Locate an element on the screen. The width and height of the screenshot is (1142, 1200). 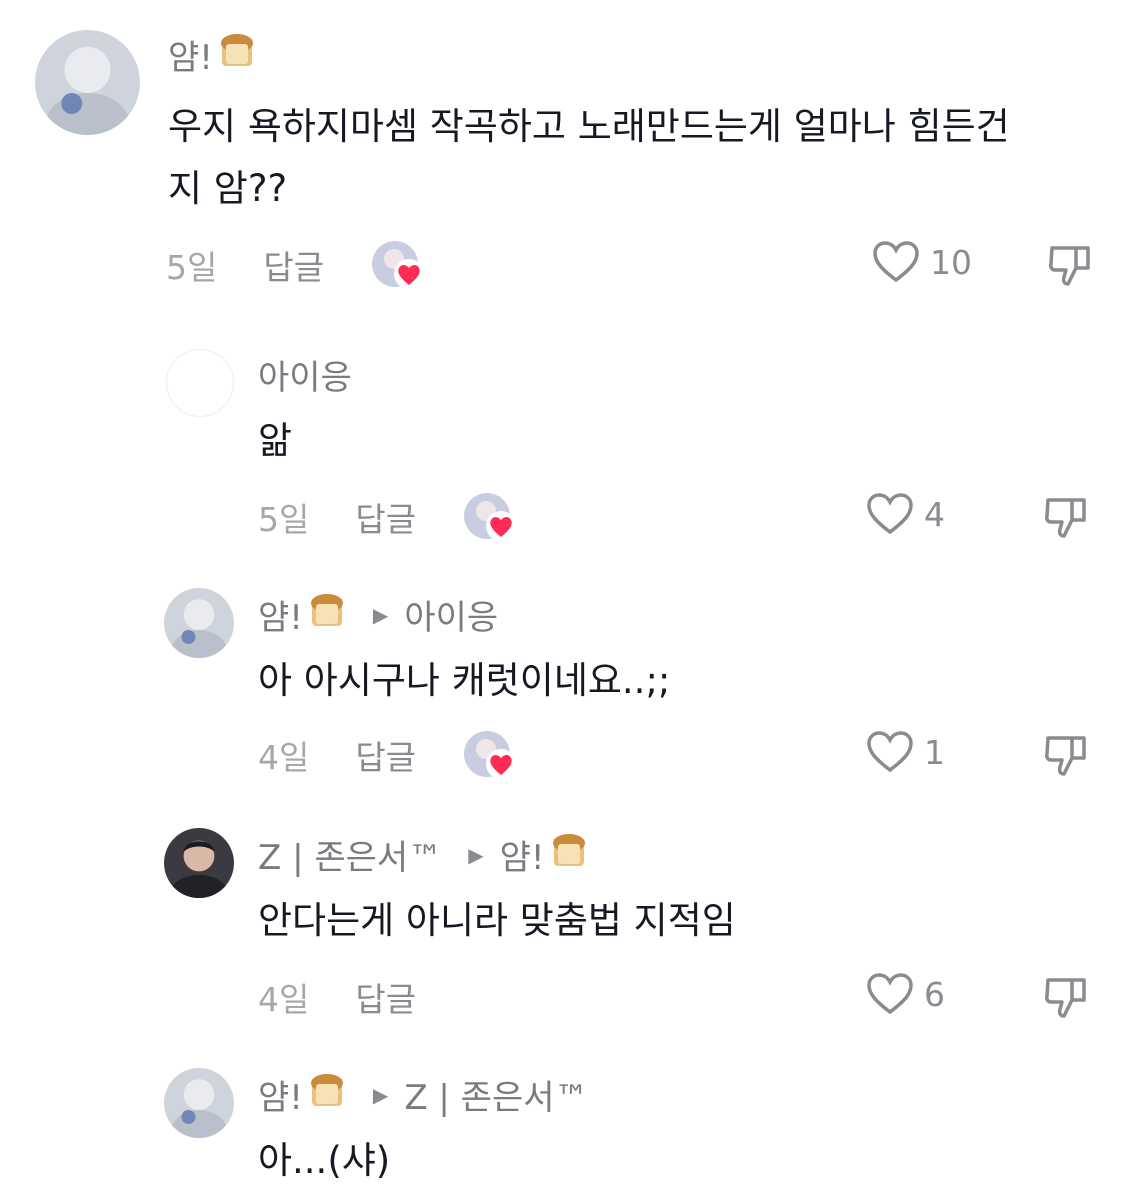
like-button: 10 is located at coordinates (922, 262).